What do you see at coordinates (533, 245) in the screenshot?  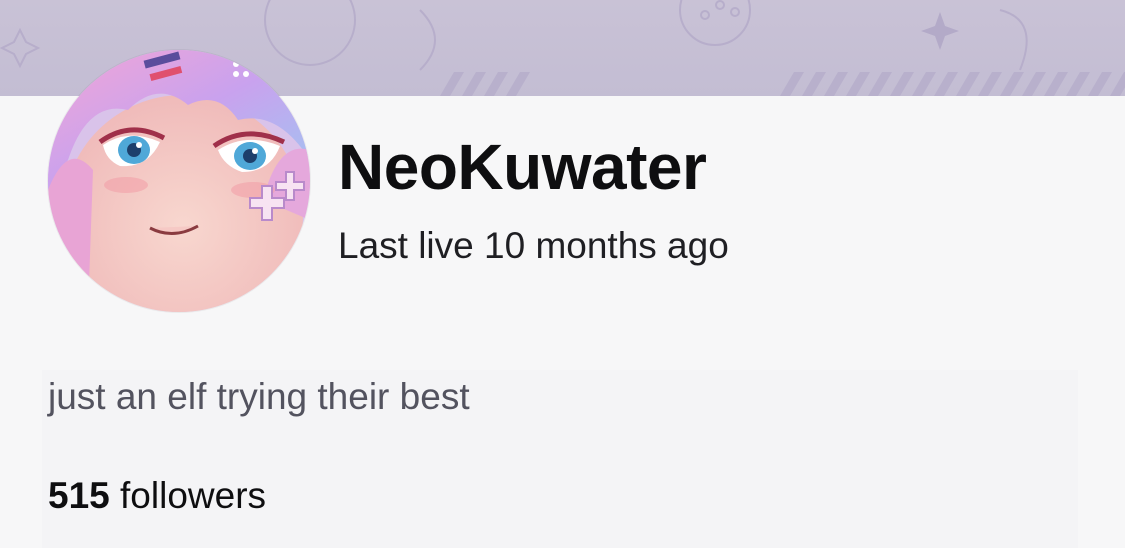 I see `last-live-status: Last live 10 months ago` at bounding box center [533, 245].